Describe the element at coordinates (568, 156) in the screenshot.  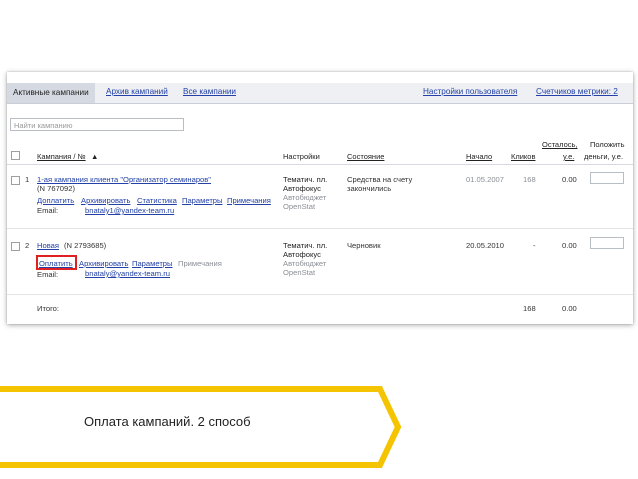
I see `col-remaining-line2: у.е.` at that location.